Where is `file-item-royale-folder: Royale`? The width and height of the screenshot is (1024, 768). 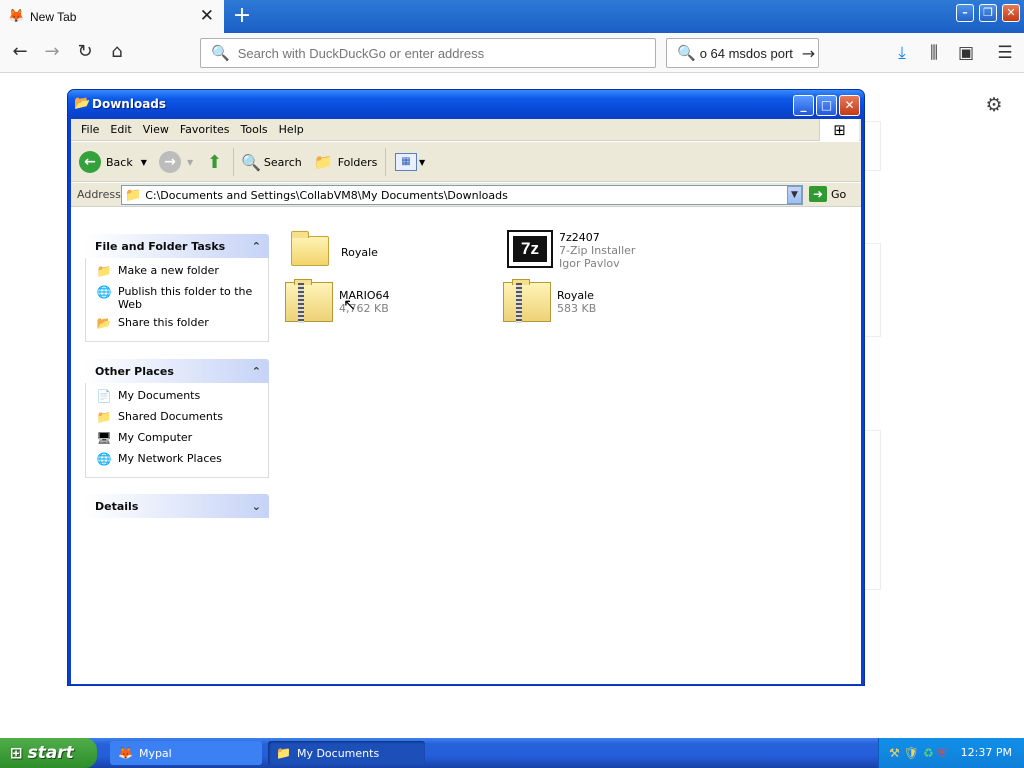 file-item-royale-folder: Royale is located at coordinates (332, 252).